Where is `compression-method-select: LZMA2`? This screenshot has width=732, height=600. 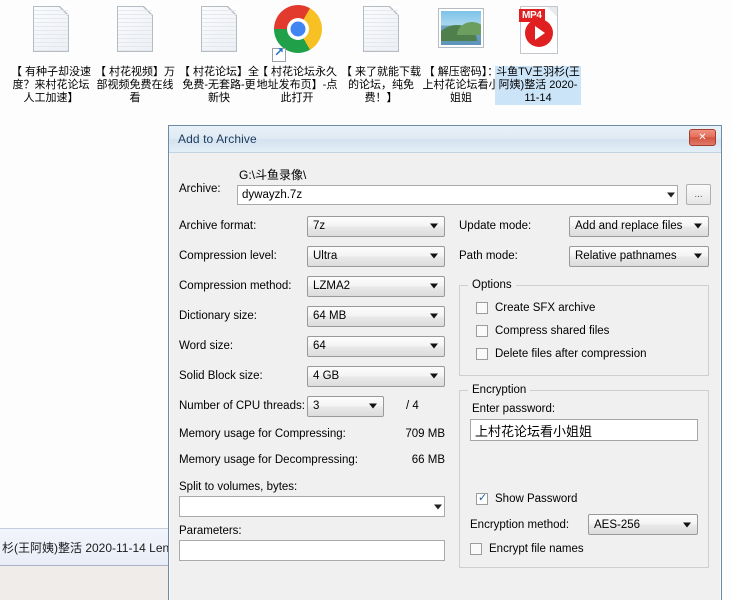 compression-method-select: LZMA2 is located at coordinates (376, 286).